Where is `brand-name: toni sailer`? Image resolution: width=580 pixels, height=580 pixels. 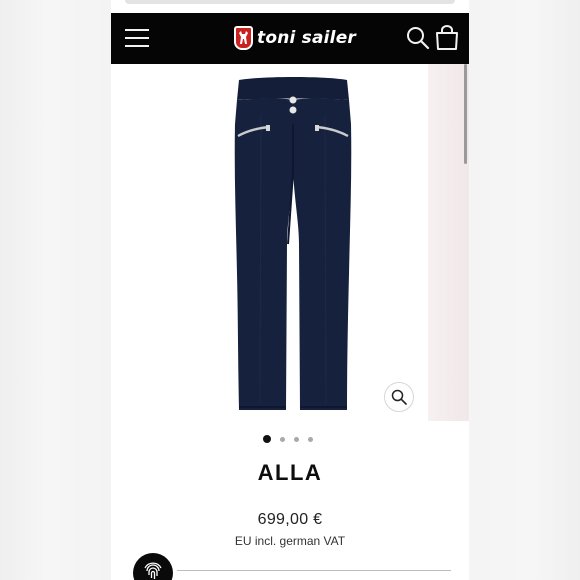 brand-name: toni sailer is located at coordinates (307, 38).